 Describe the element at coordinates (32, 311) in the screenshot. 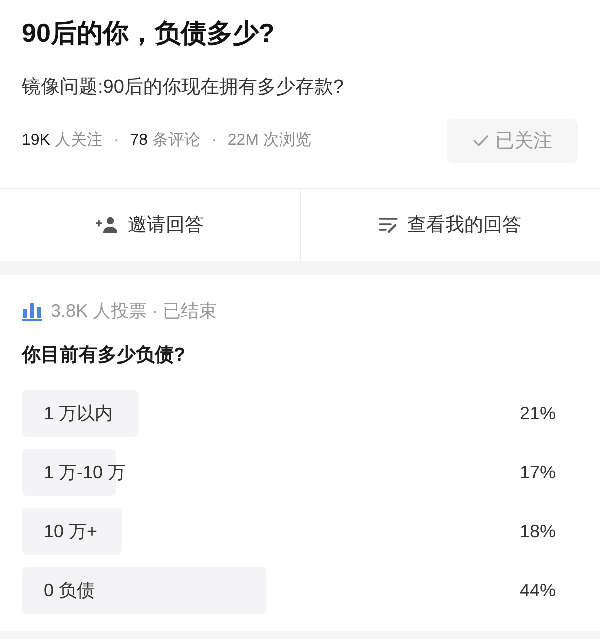

I see `bar-chart-icon` at that location.